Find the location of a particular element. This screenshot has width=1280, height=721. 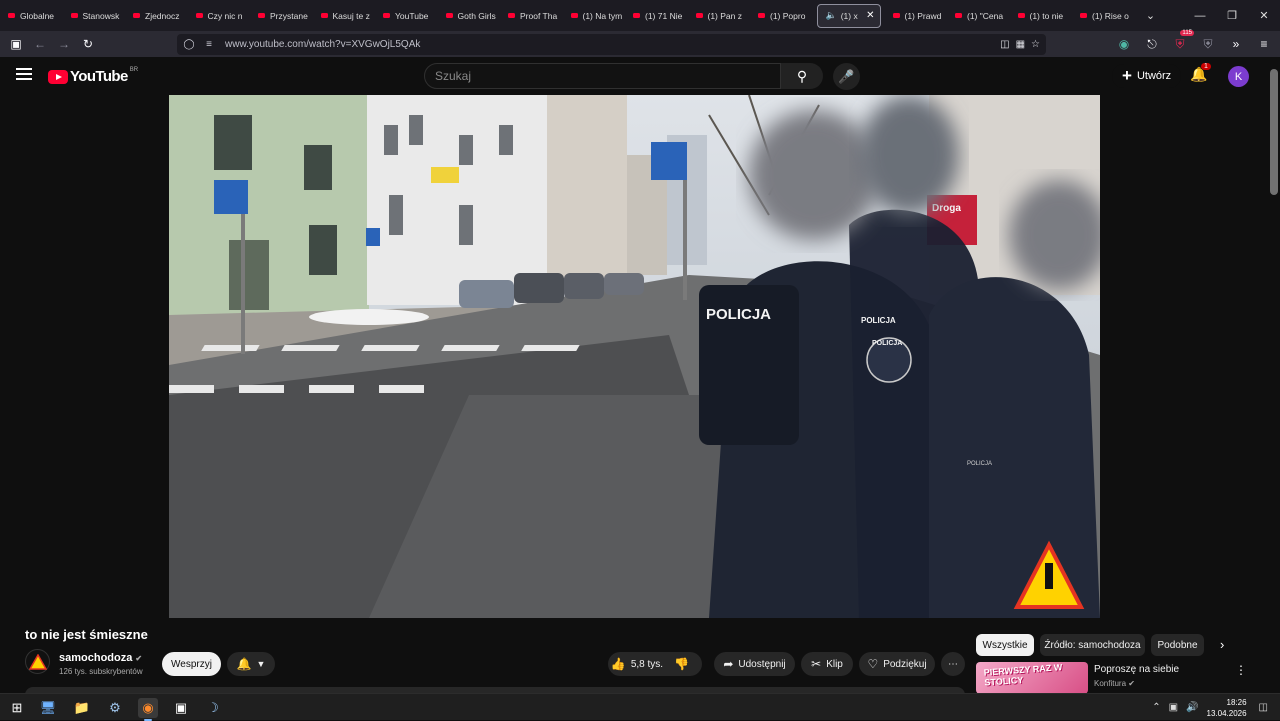

youtube-header: YouTube BR Szukaj ⚲ 🎤 + Utwórz 🔔 1 K is located at coordinates (640, 76).